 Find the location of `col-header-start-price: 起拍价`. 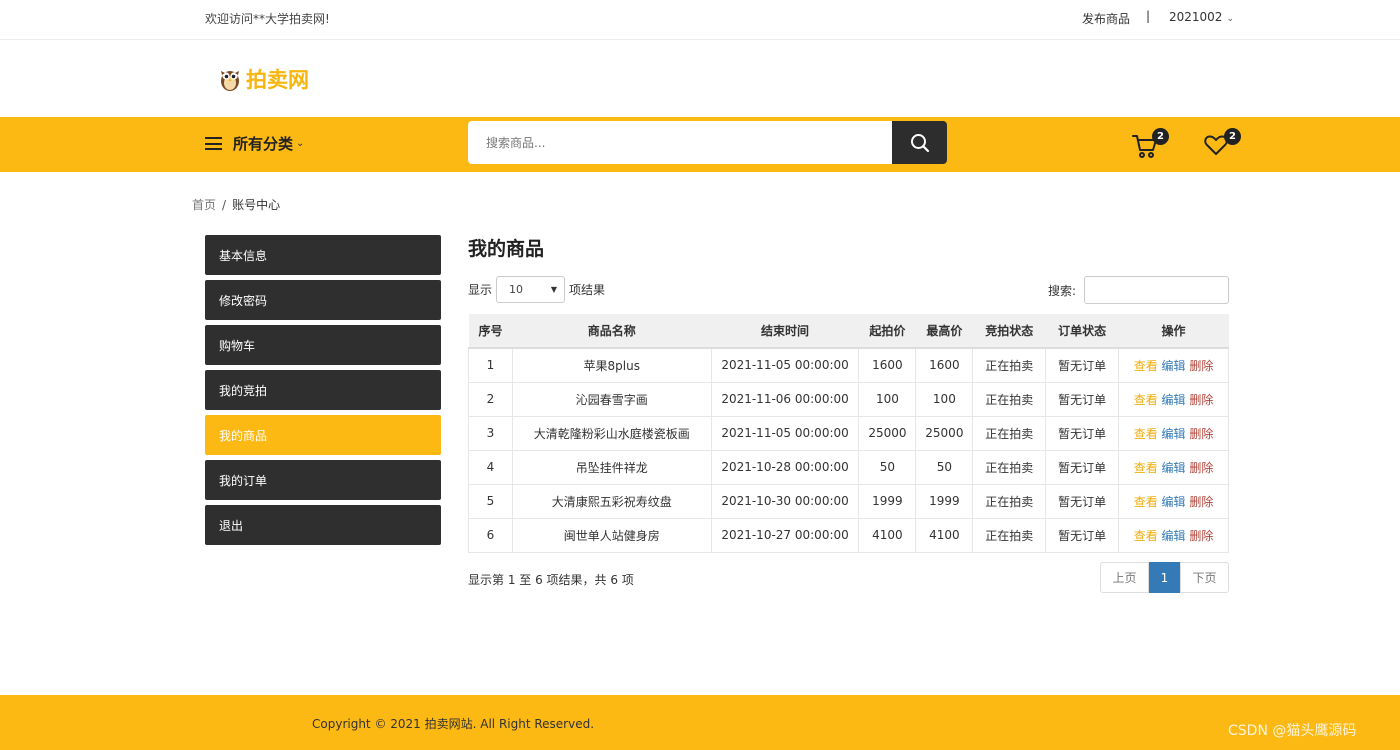

col-header-start-price: 起拍价 is located at coordinates (887, 331).